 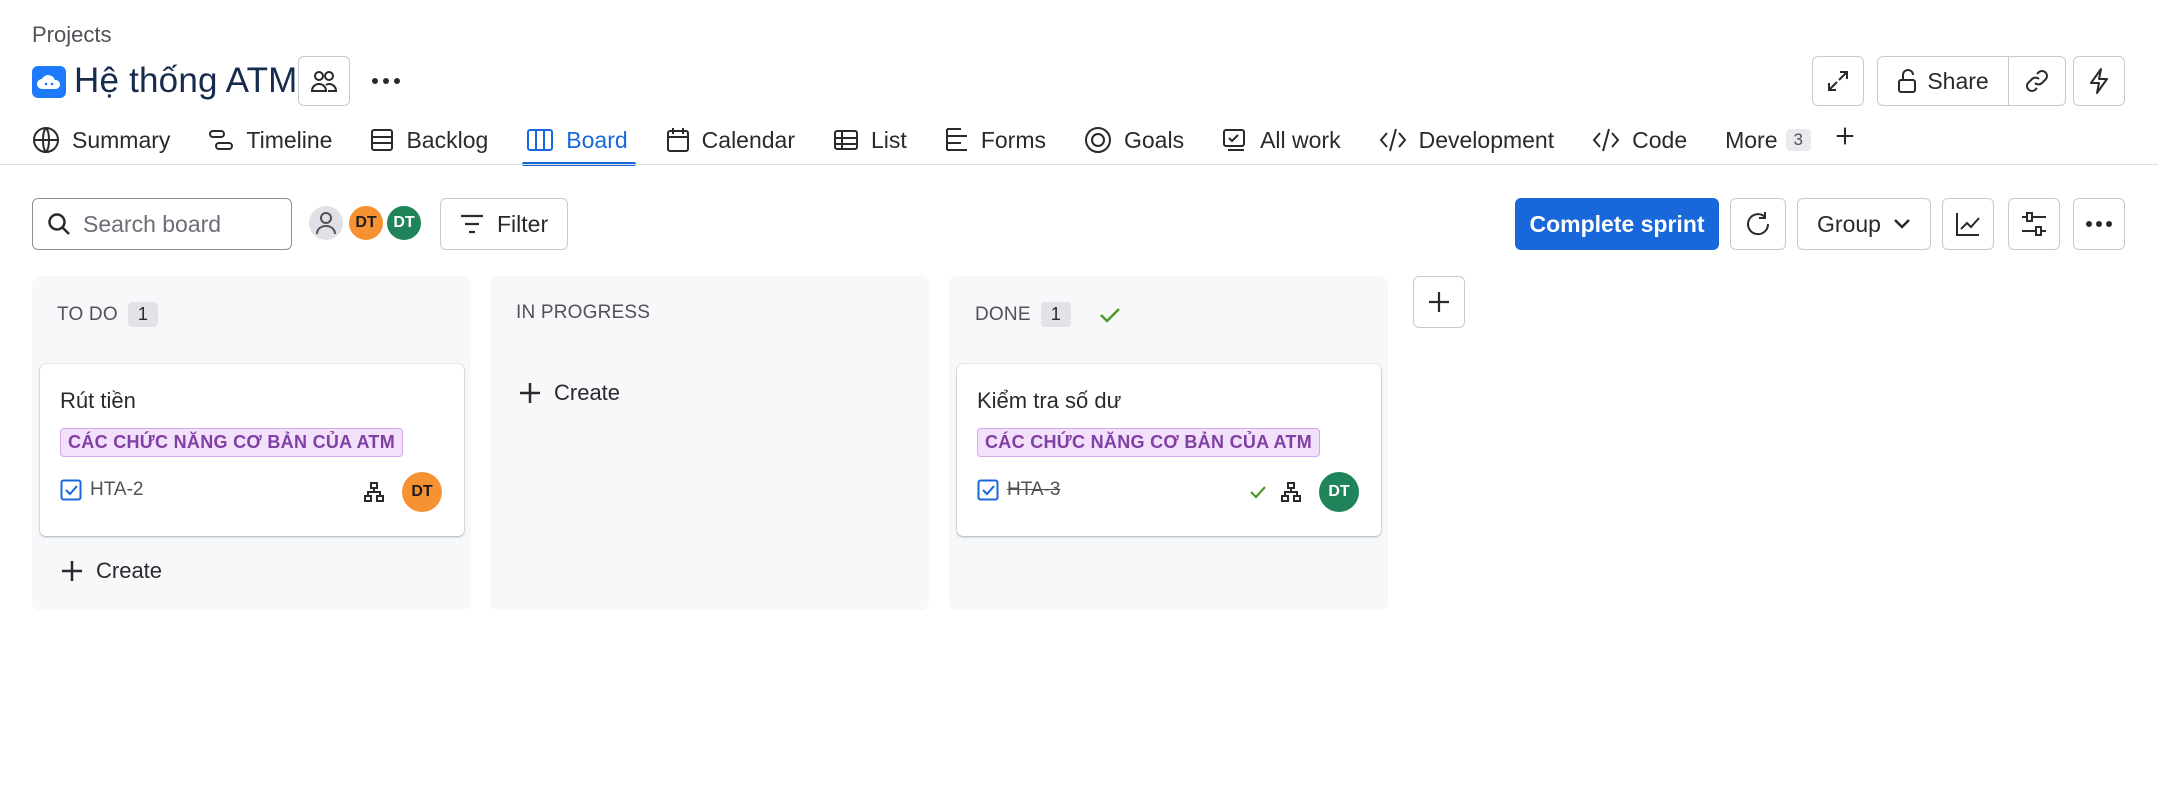 I want to click on forms-icon, so click(x=956, y=139).